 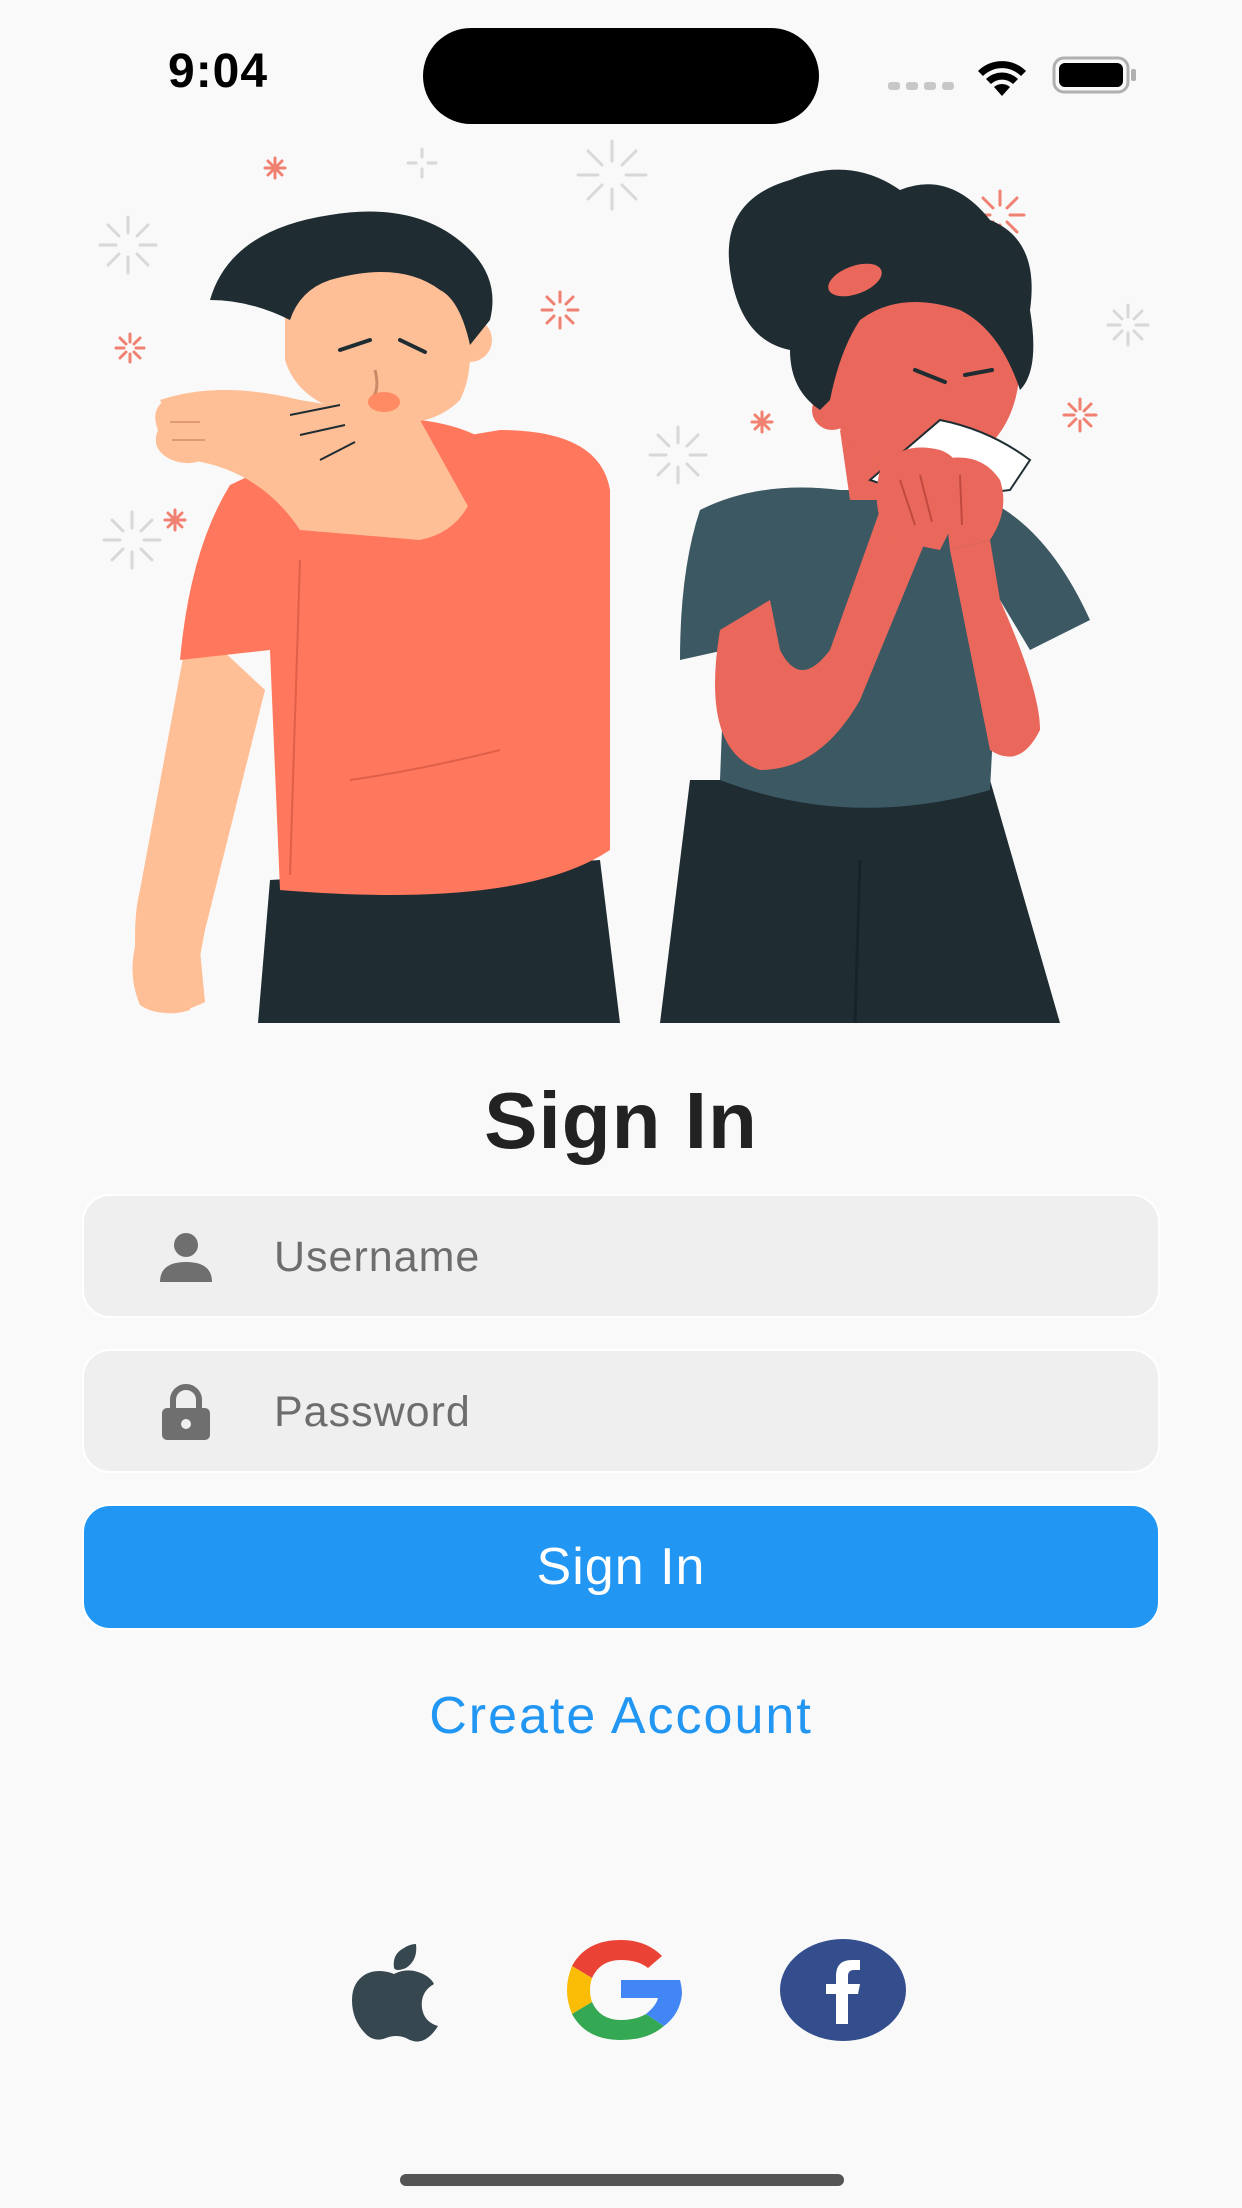 I want to click on username-input, so click(x=704, y=1257).